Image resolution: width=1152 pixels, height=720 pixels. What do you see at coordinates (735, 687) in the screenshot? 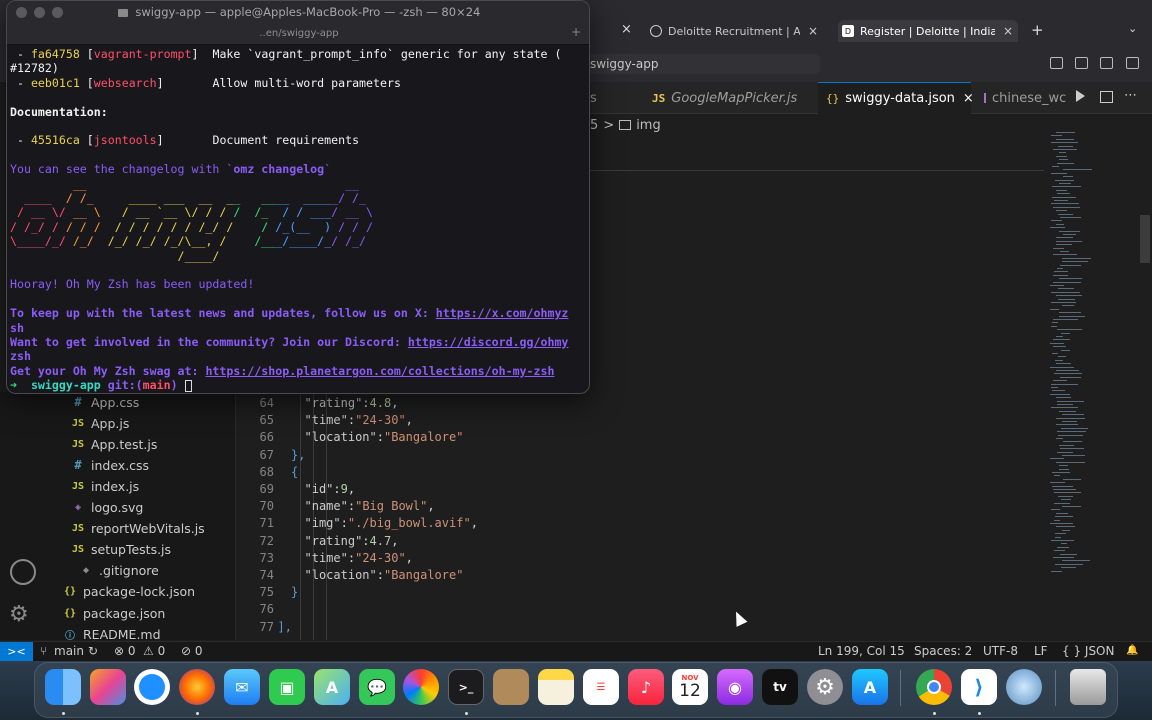
I see `podcasts-icon: ◉` at bounding box center [735, 687].